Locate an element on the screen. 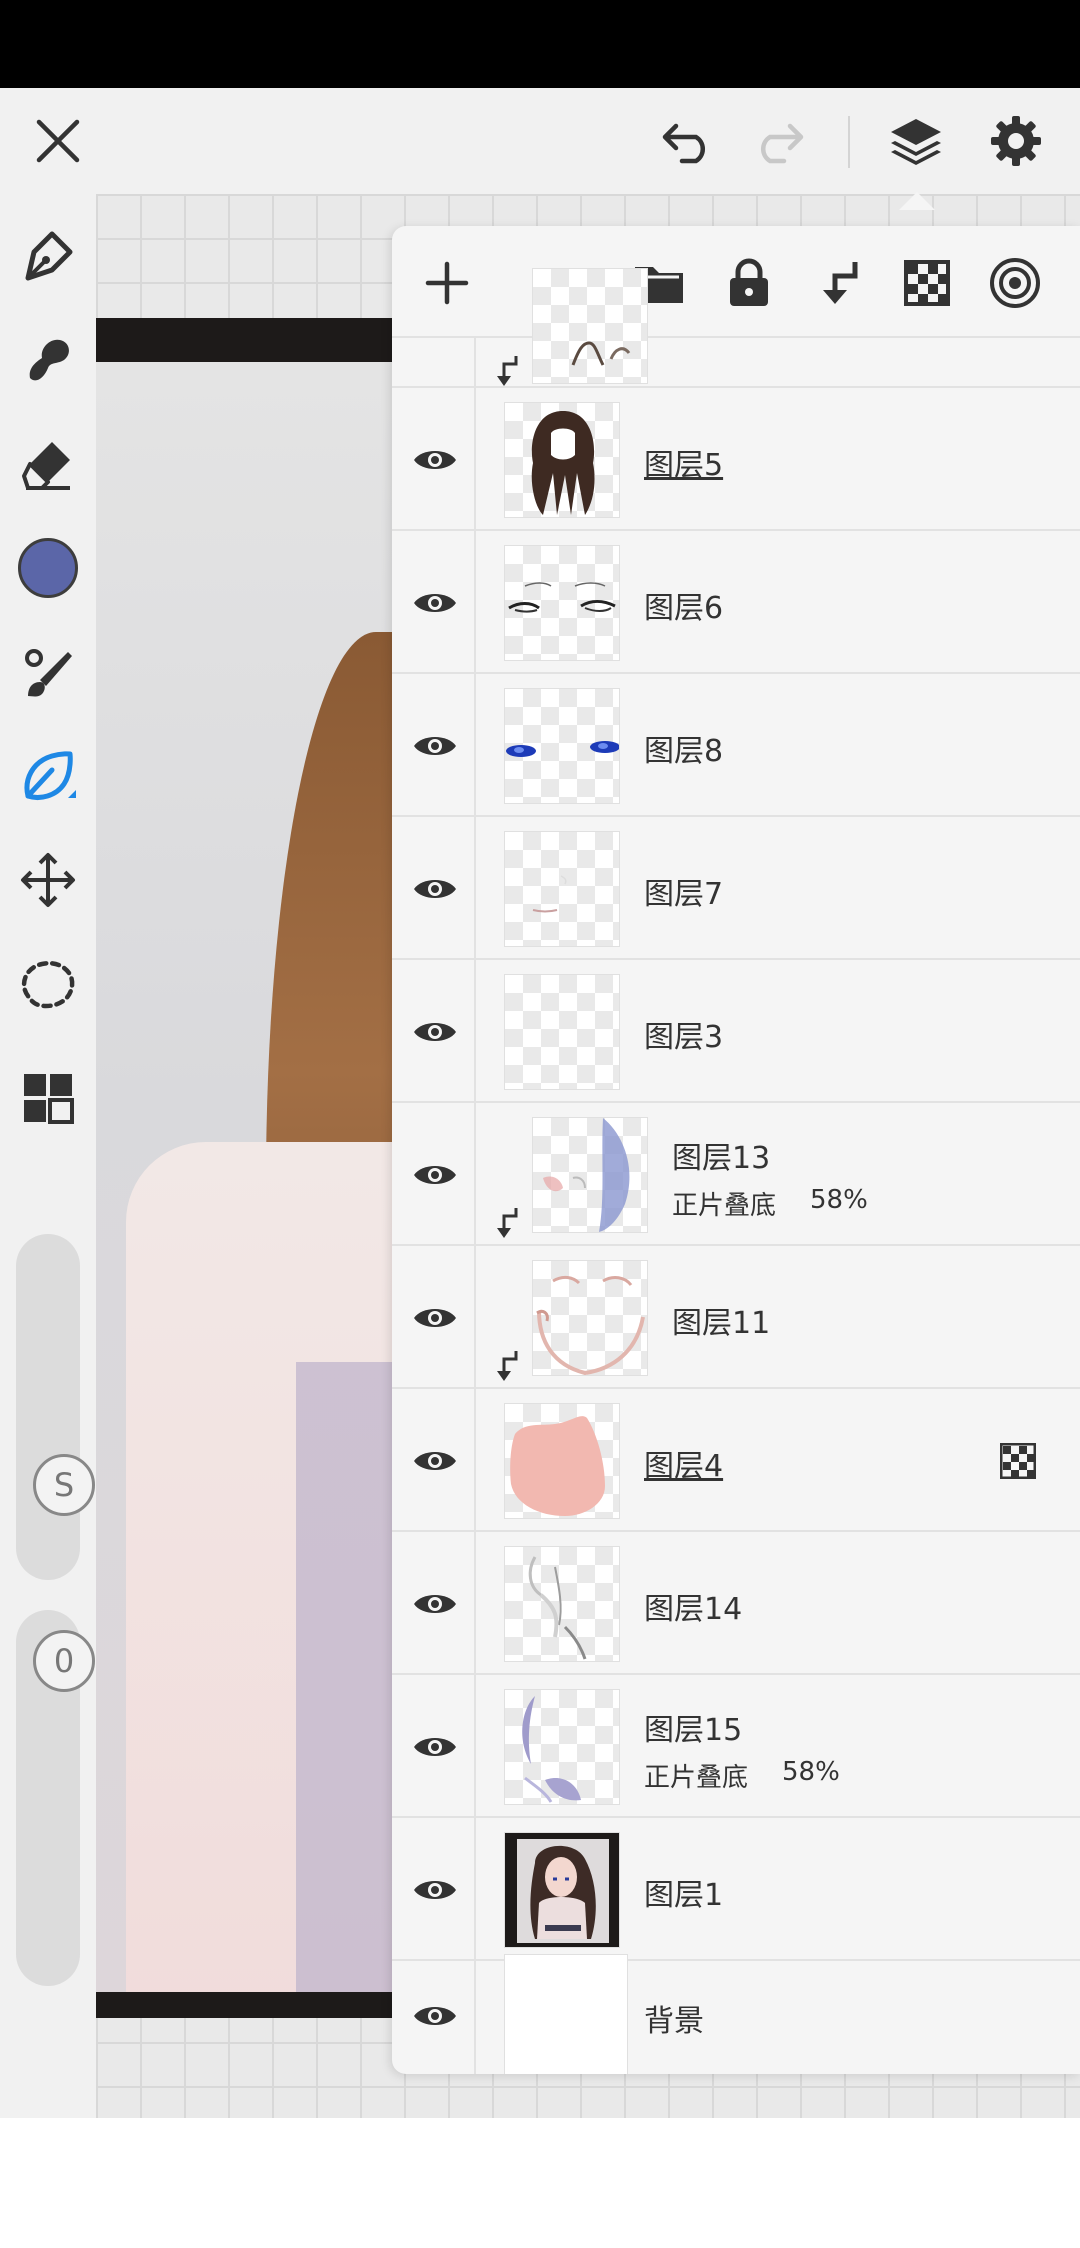 The height and width of the screenshot is (2248, 1080). layer-row: 图层7 is located at coordinates (736, 888).